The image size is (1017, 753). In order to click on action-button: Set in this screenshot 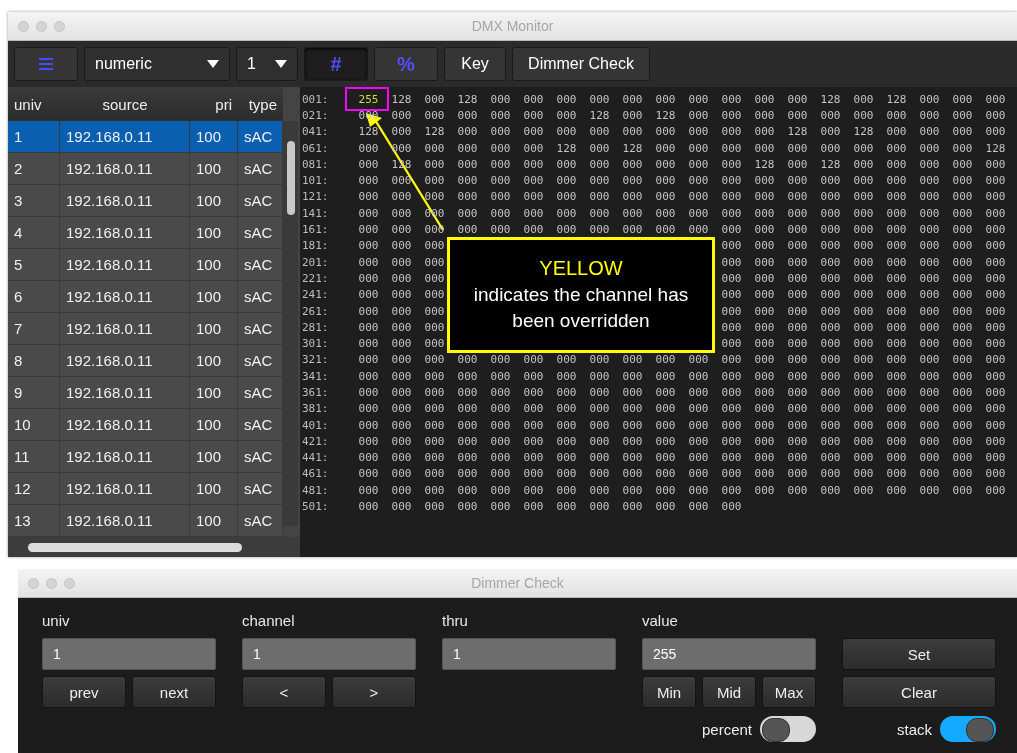, I will do `click(919, 654)`.